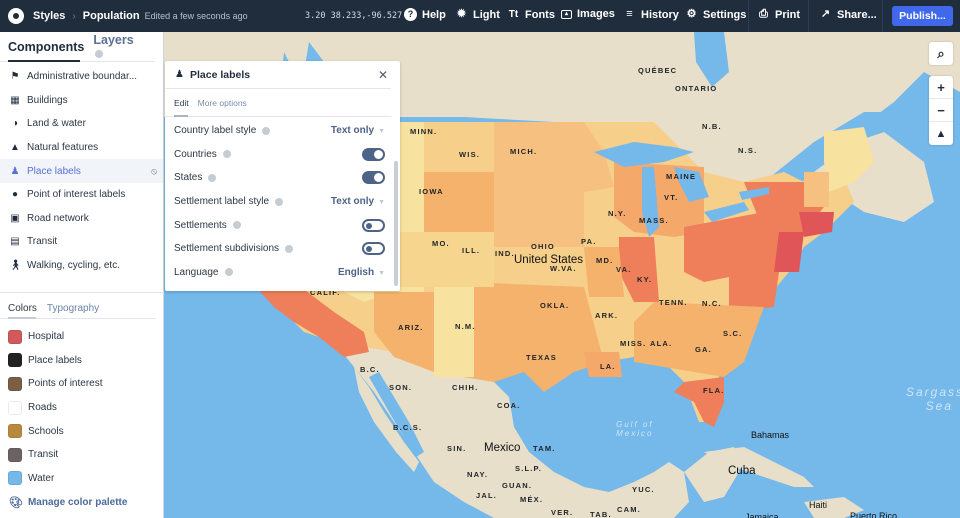 This screenshot has height=518, width=960. What do you see at coordinates (941, 87) in the screenshot?
I see `zoom-in-button: +` at bounding box center [941, 87].